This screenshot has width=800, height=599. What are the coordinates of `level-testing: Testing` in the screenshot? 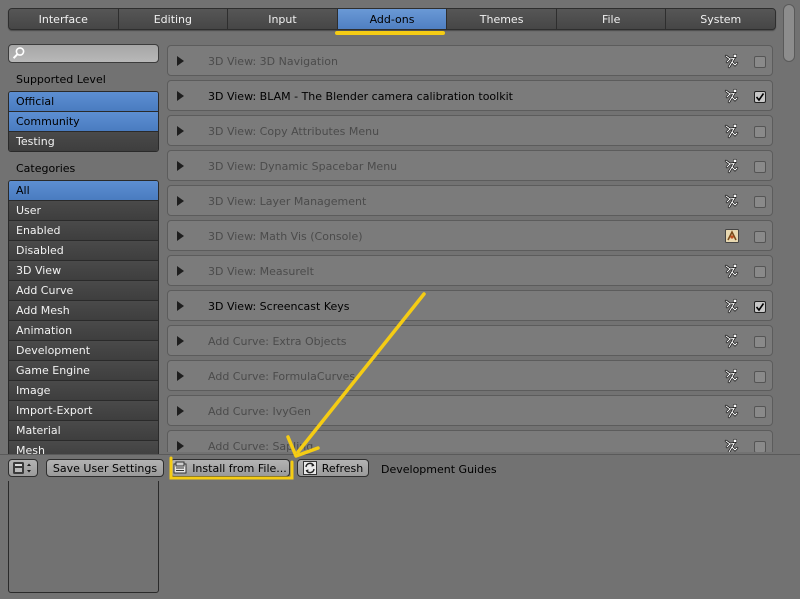 It's located at (83, 141).